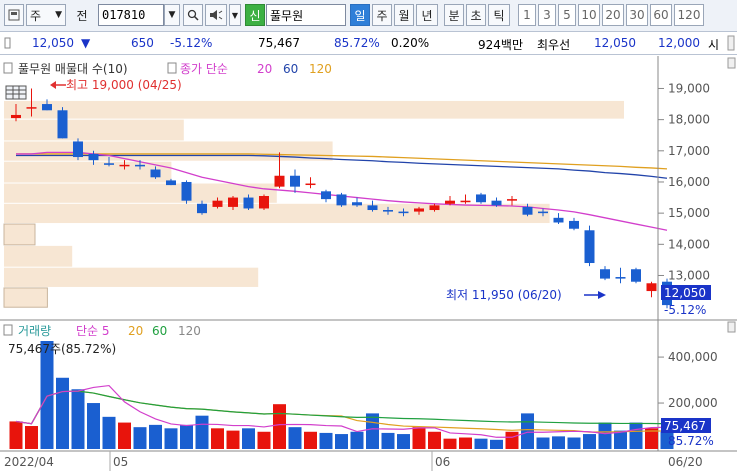 The image size is (737, 471). What do you see at coordinates (427, 15) in the screenshot?
I see `period-button-year: 년` at bounding box center [427, 15].